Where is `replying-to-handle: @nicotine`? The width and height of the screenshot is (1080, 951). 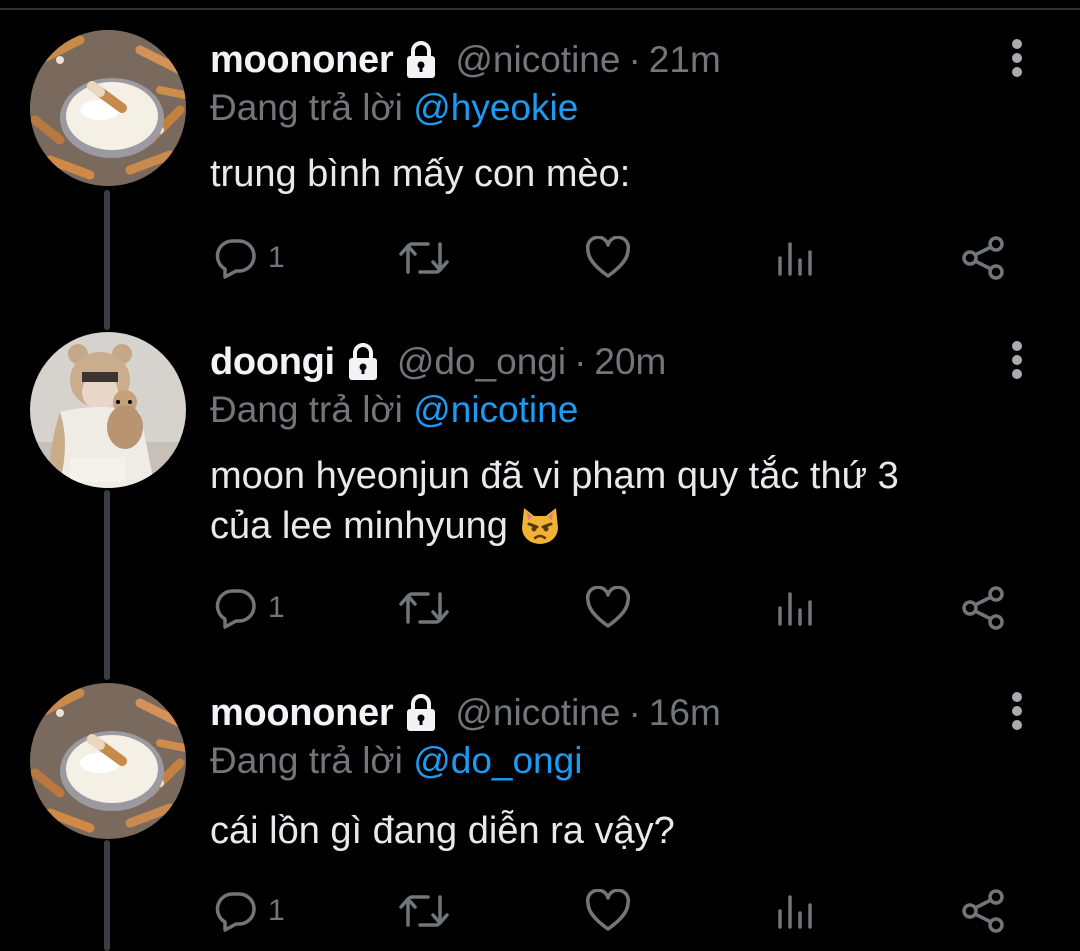
replying-to-handle: @nicotine is located at coordinates (495, 409).